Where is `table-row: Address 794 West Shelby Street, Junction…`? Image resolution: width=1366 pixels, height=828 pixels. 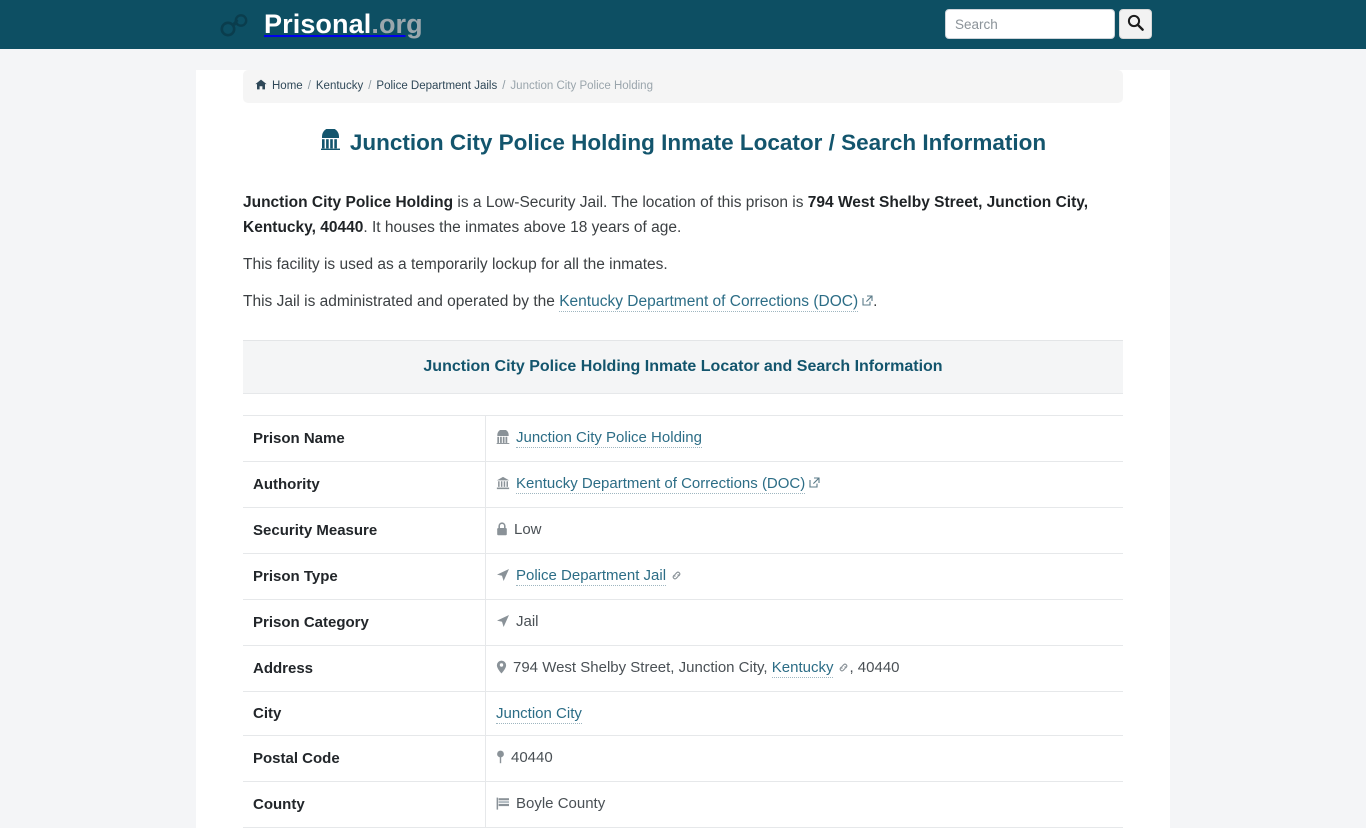 table-row: Address 794 West Shelby Street, Junction… is located at coordinates (683, 668).